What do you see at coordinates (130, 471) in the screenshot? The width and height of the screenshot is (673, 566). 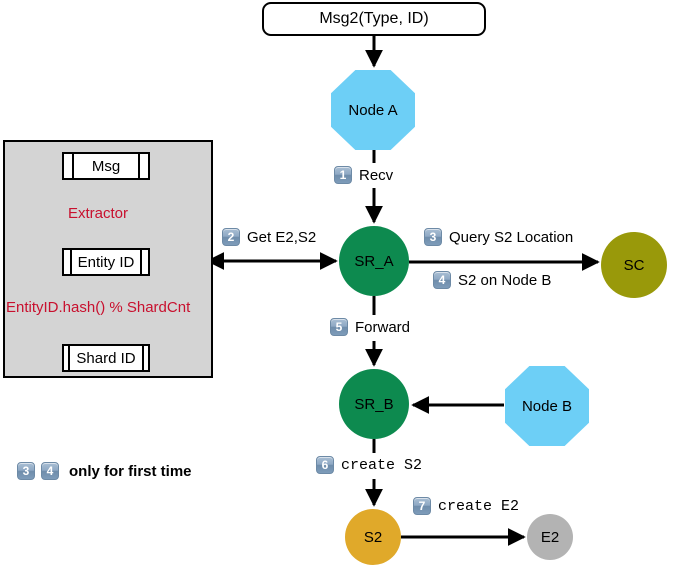 I see `legend-text: only for first time` at bounding box center [130, 471].